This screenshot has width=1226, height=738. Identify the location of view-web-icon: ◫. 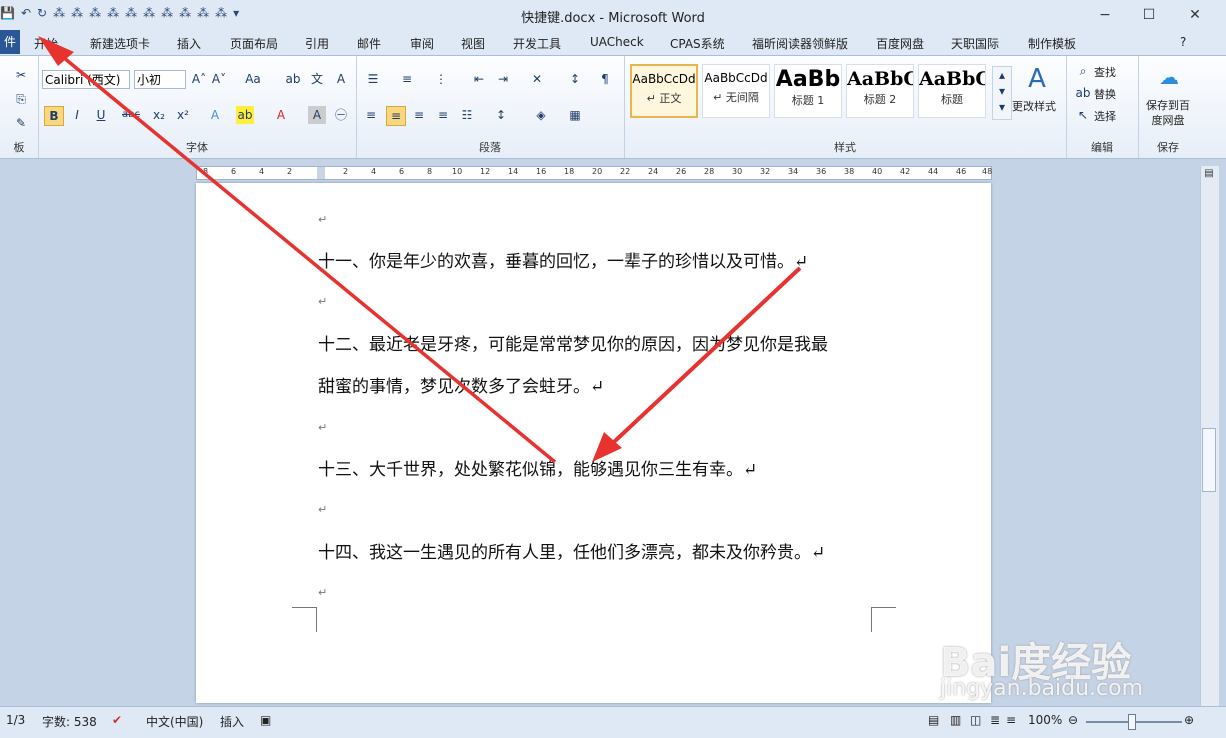
(975, 720).